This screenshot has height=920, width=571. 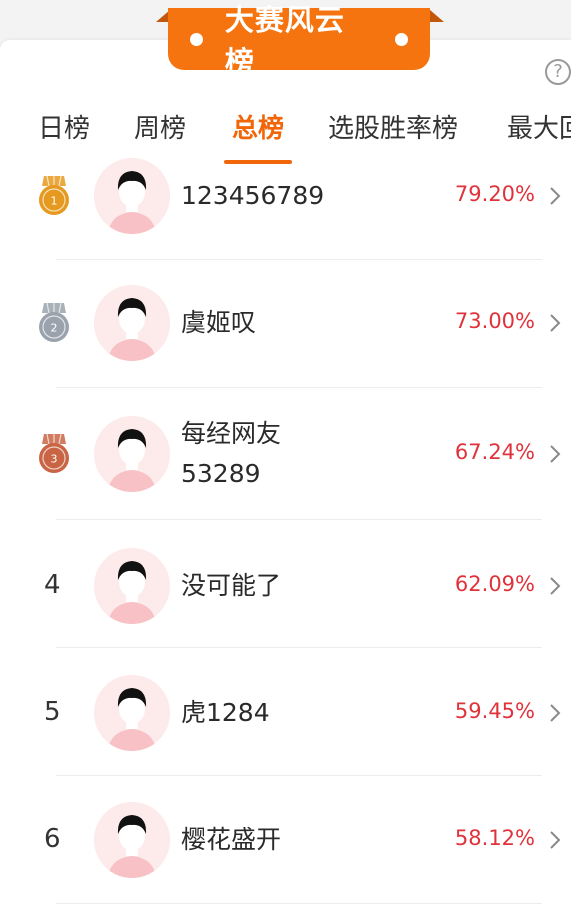 What do you see at coordinates (231, 433) in the screenshot?
I see `user-name-line: 每经网友` at bounding box center [231, 433].